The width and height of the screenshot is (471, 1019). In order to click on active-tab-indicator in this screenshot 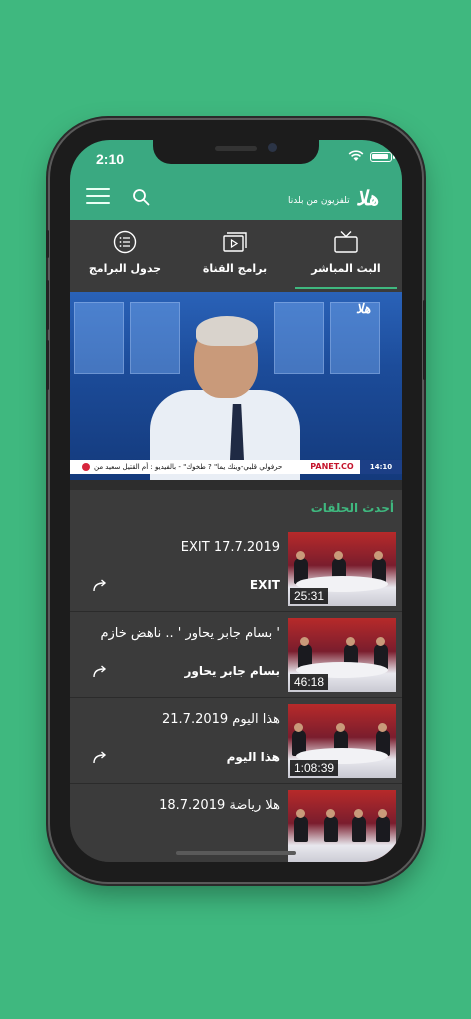, I will do `click(346, 288)`.